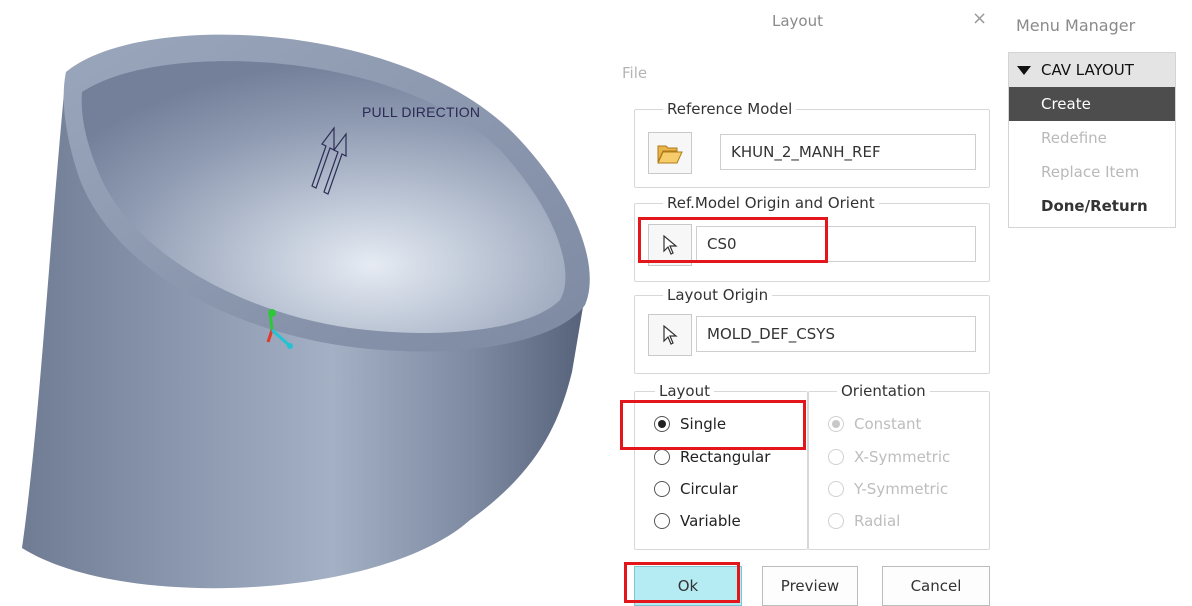 Image resolution: width=1192 pixels, height=606 pixels. I want to click on radio-radial: Radial, so click(864, 521).